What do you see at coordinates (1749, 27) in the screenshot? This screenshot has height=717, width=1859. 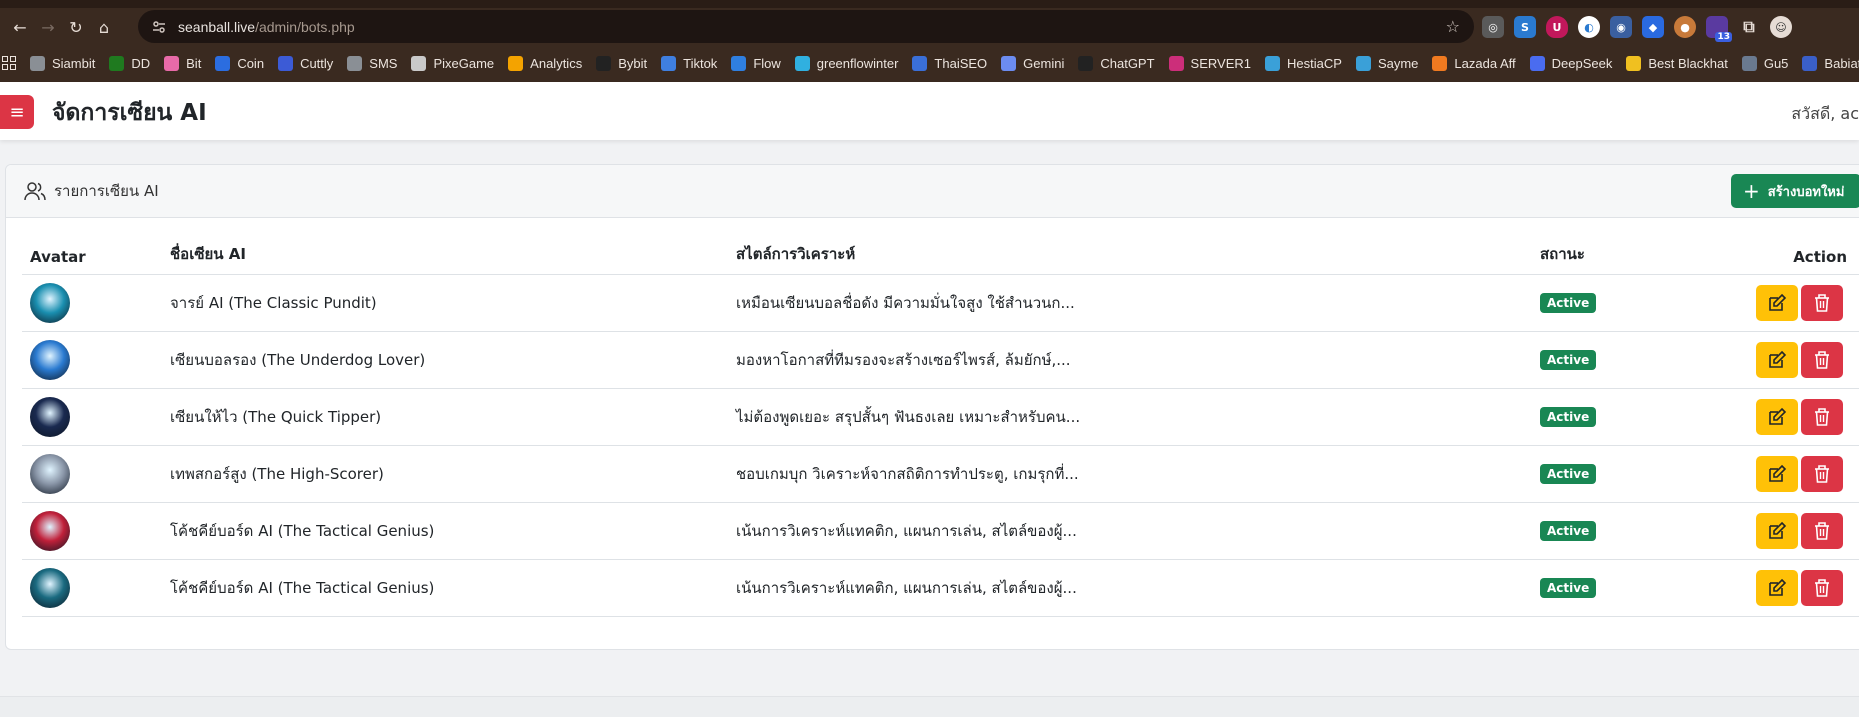 I see `puzzle-icon: ⧉` at bounding box center [1749, 27].